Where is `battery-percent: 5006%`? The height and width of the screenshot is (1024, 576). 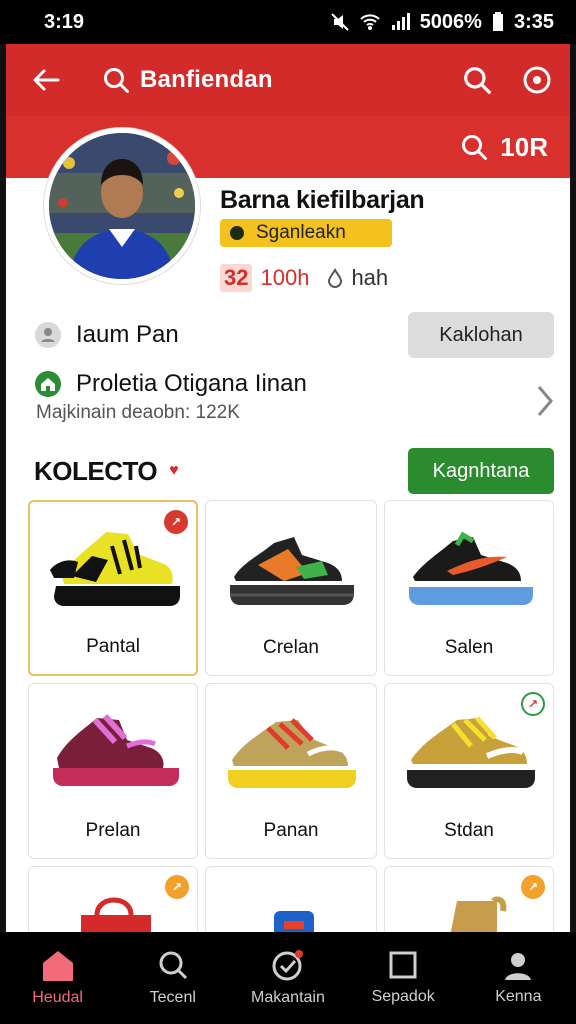 battery-percent: 5006% is located at coordinates (450, 21).